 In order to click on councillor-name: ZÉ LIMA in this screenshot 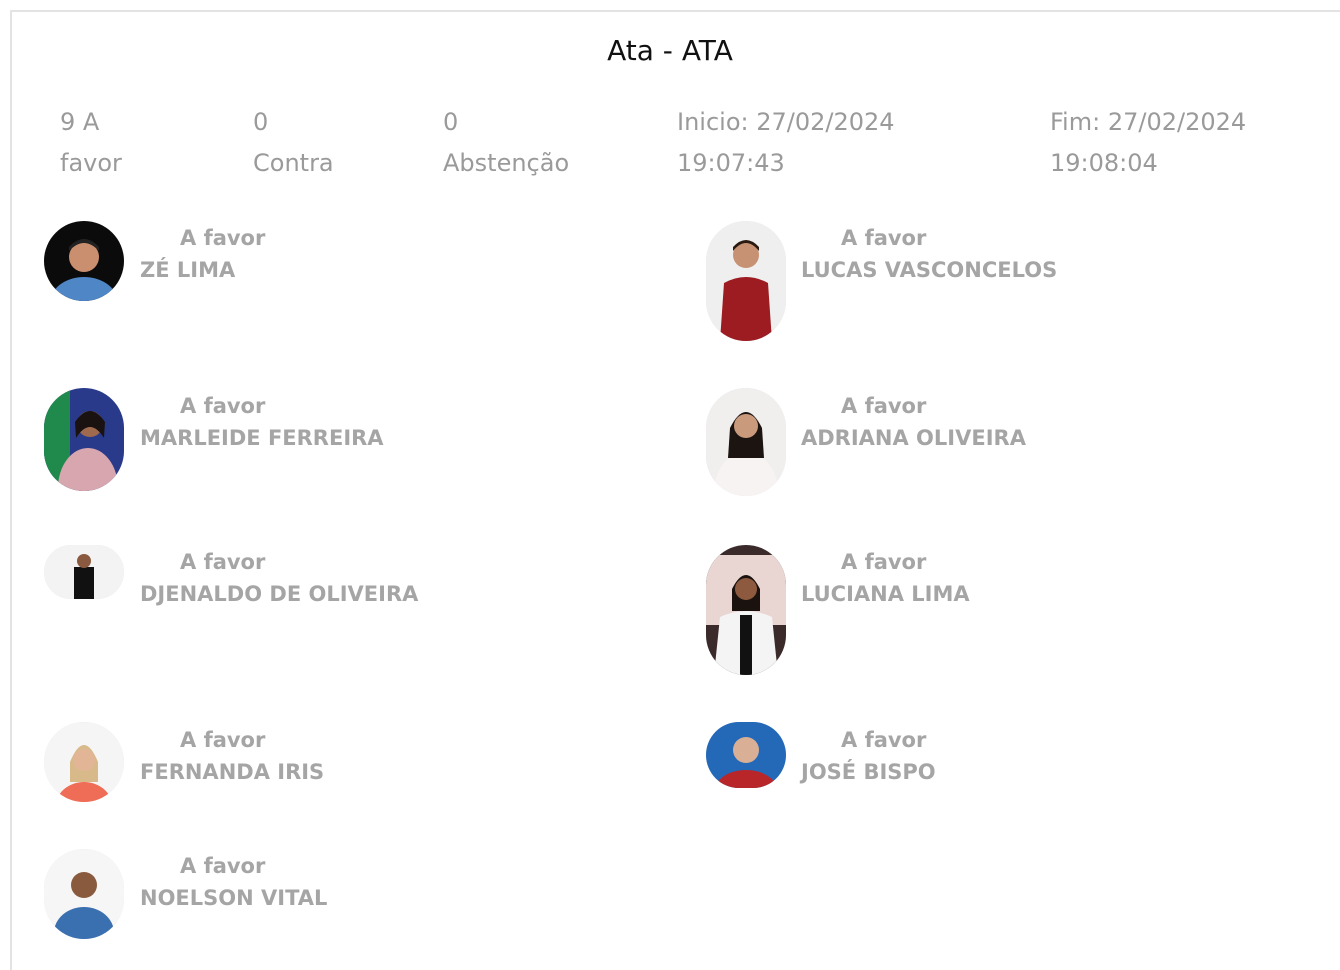, I will do `click(188, 270)`.